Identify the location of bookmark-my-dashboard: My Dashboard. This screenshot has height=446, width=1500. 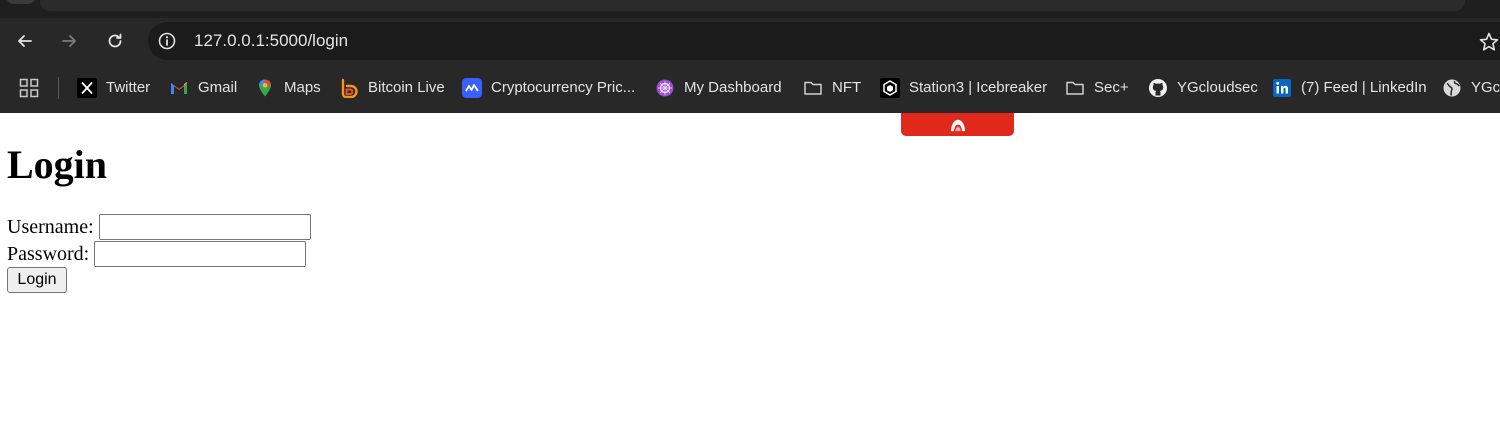
(718, 88).